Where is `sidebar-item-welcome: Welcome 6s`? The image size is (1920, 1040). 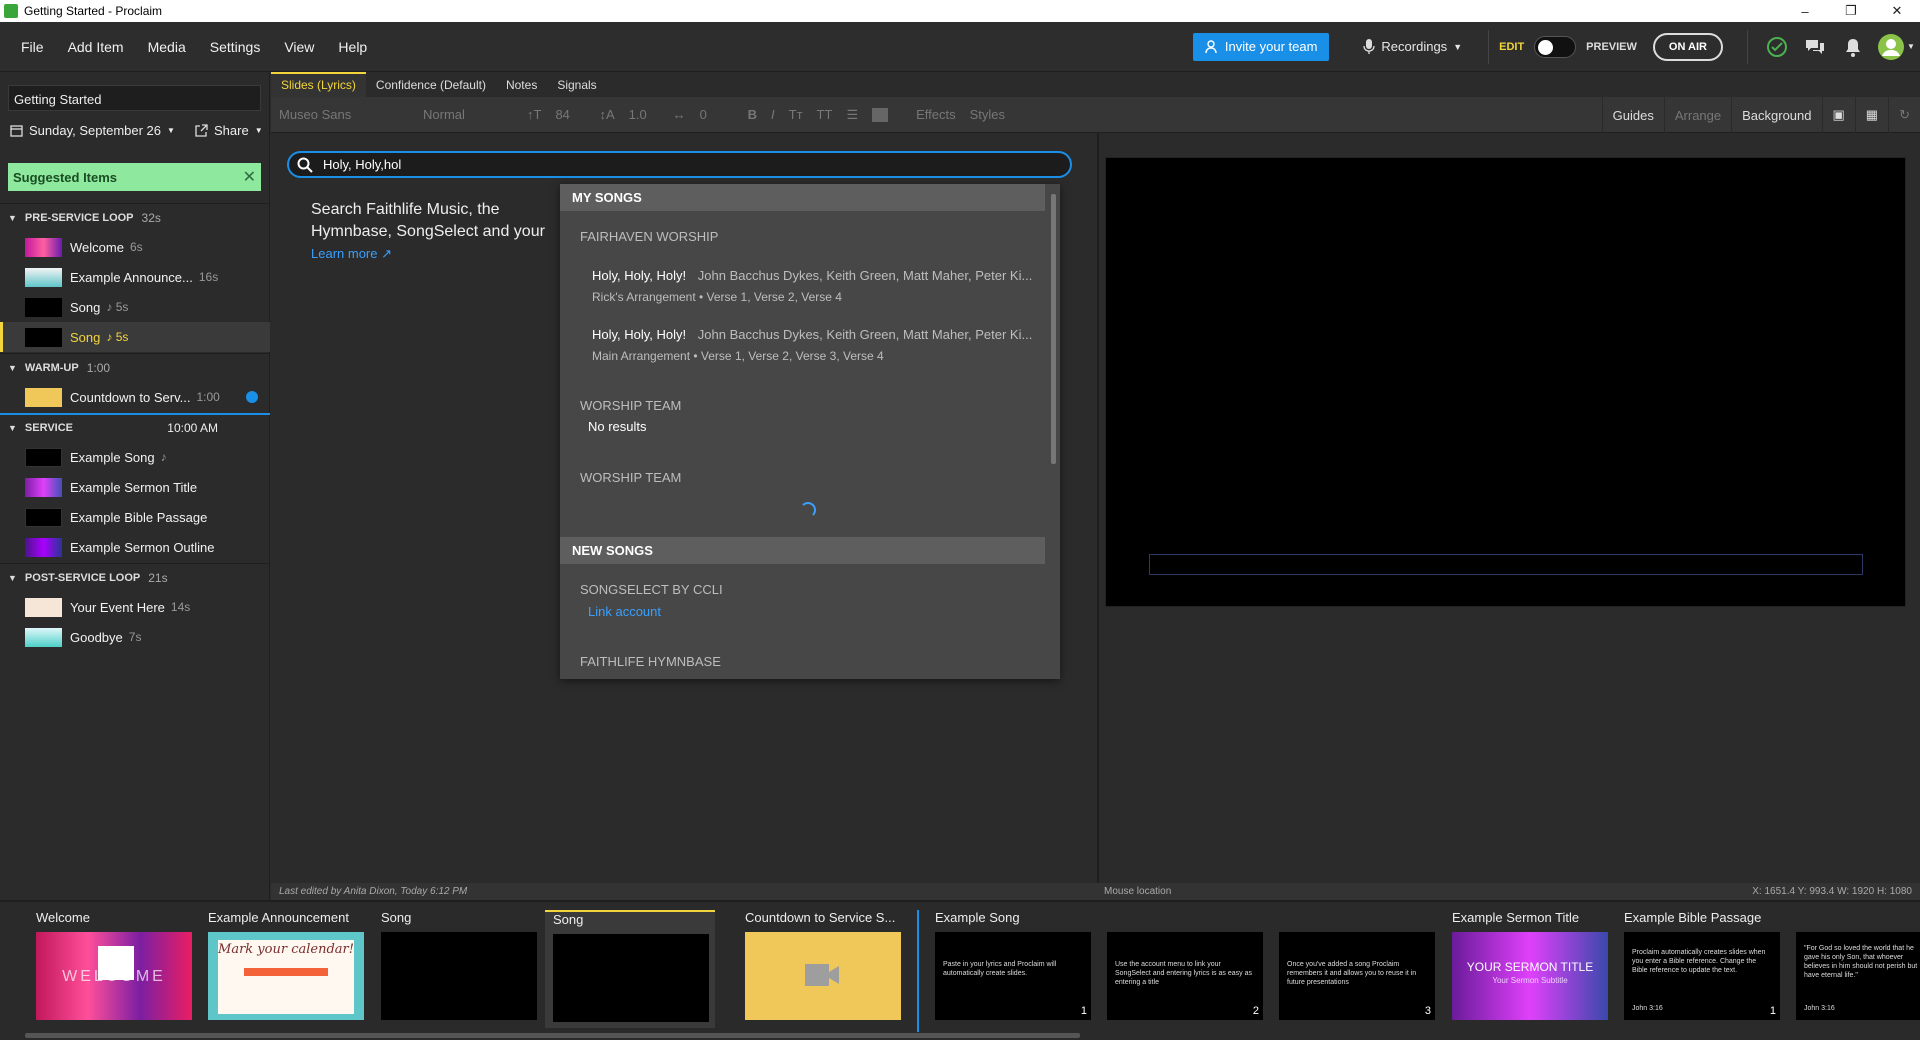 sidebar-item-welcome: Welcome 6s is located at coordinates (135, 247).